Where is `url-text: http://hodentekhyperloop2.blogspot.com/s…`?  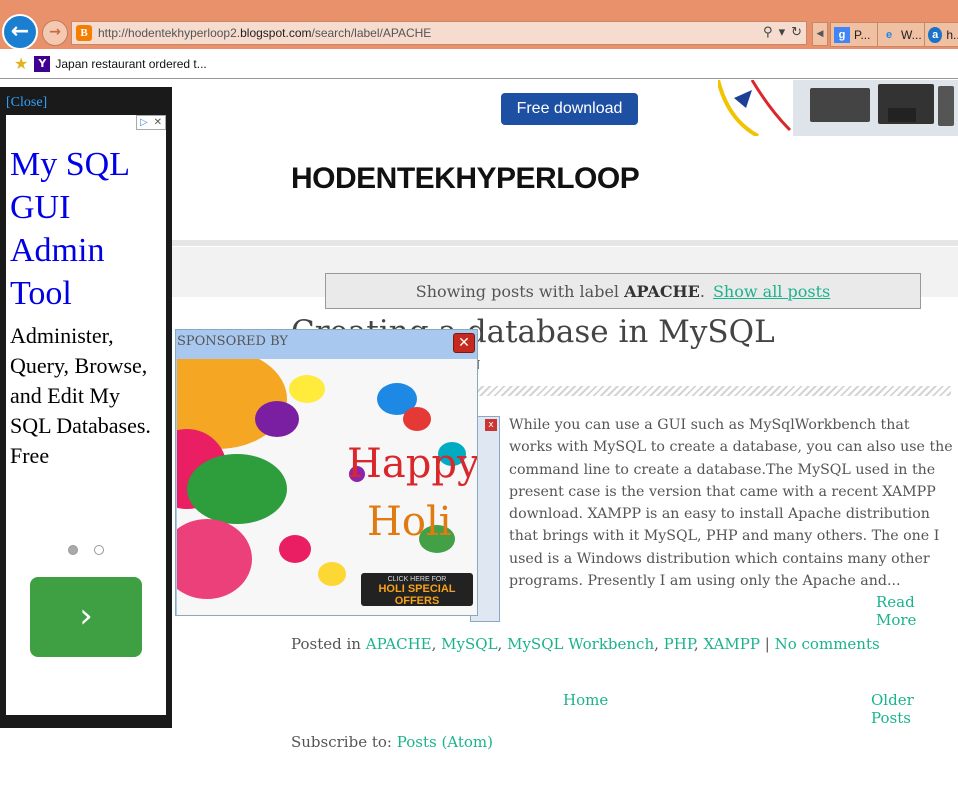 url-text: http://hodentekhyperloop2.blogspot.com/s… is located at coordinates (264, 33).